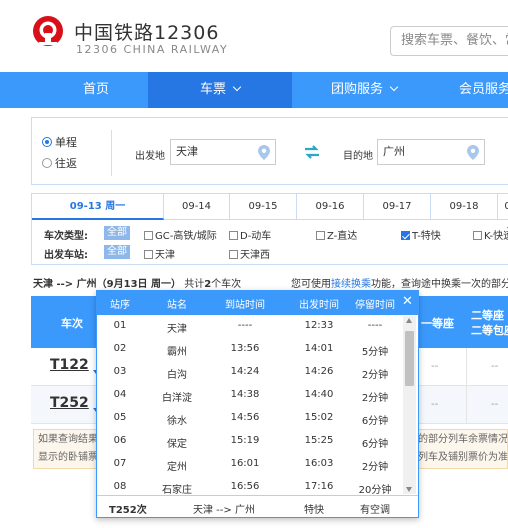 Image resolution: width=508 pixels, height=528 pixels. What do you see at coordinates (117, 252) in the screenshot?
I see `station-all-button: 全部` at bounding box center [117, 252].